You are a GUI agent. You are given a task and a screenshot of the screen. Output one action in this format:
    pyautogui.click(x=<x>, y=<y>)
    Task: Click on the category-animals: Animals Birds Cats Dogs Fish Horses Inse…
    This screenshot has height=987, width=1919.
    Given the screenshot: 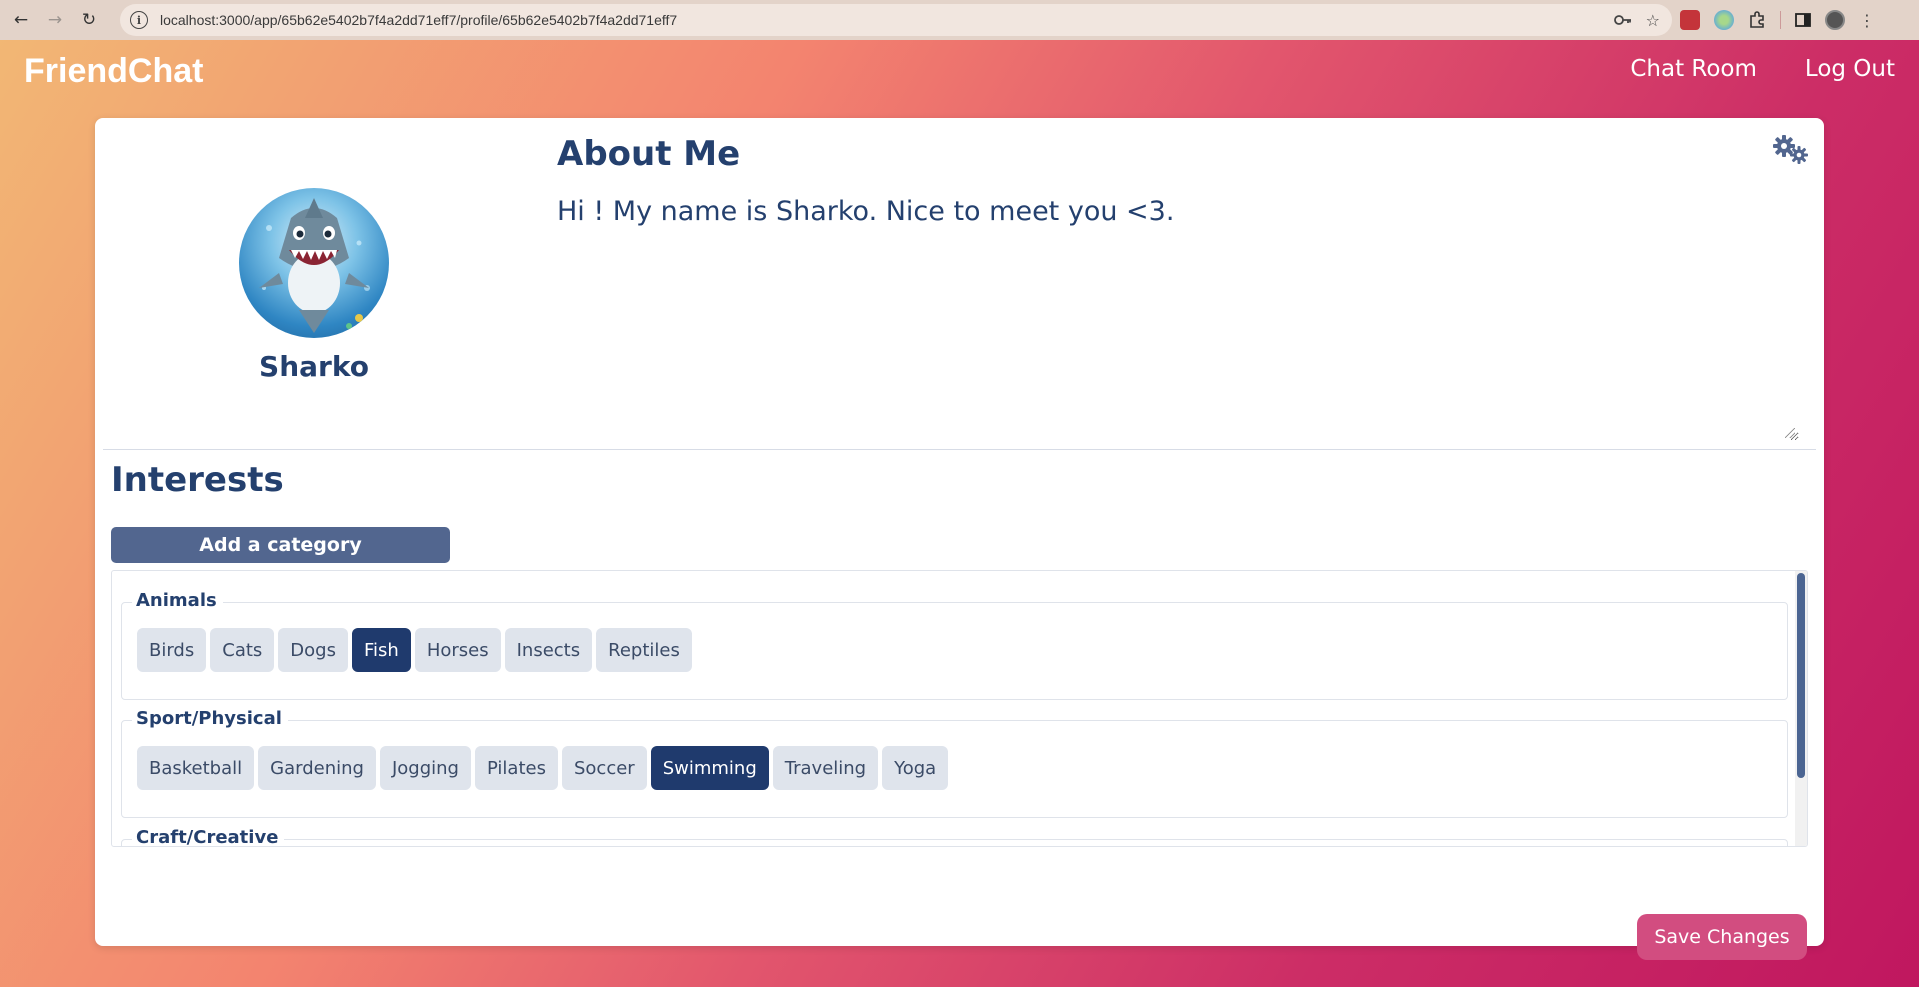 What is the action you would take?
    pyautogui.click(x=954, y=645)
    